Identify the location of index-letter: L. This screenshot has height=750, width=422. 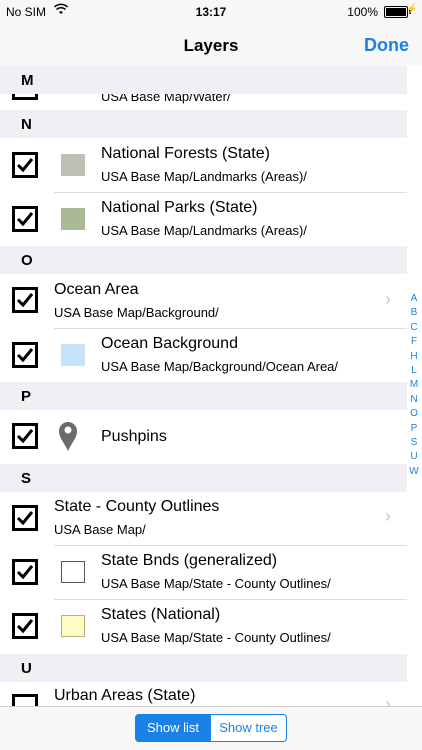
(414, 371).